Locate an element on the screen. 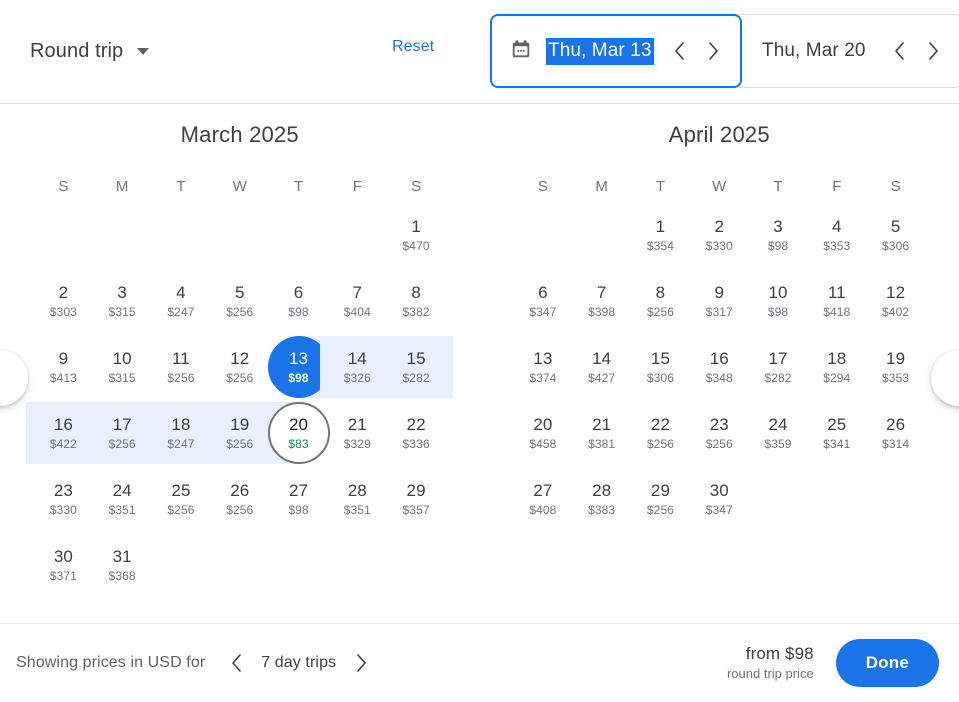  day-cell: 25 $256 is located at coordinates (181, 499).